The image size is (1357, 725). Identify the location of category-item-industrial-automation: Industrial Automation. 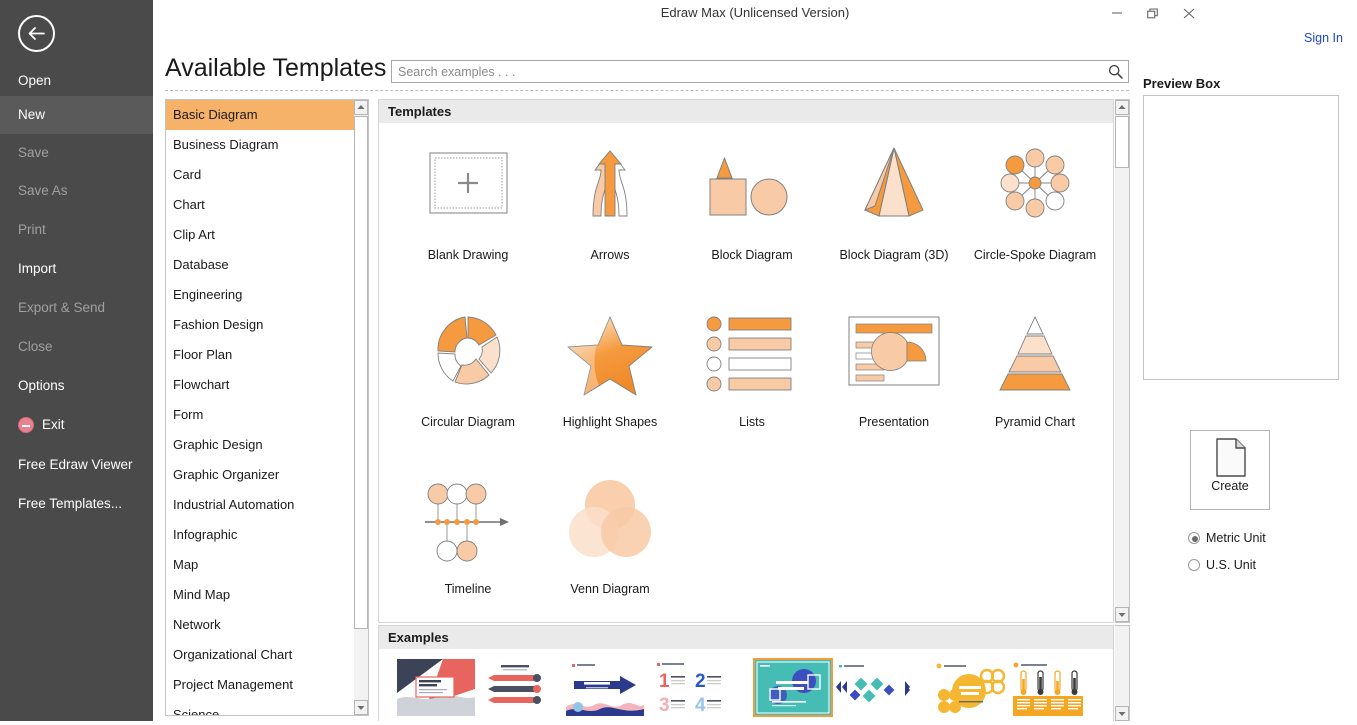
(266, 505).